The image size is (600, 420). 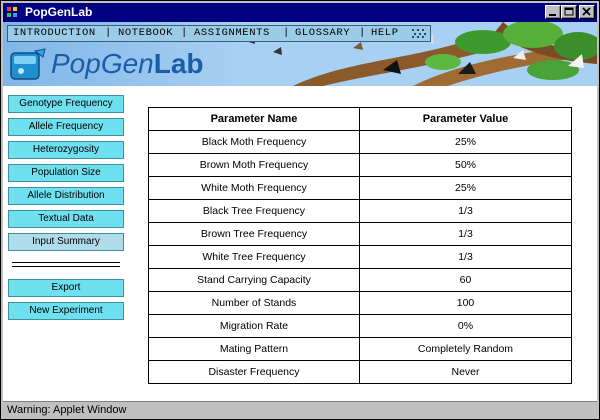 I want to click on minimize-icon, so click(x=552, y=15).